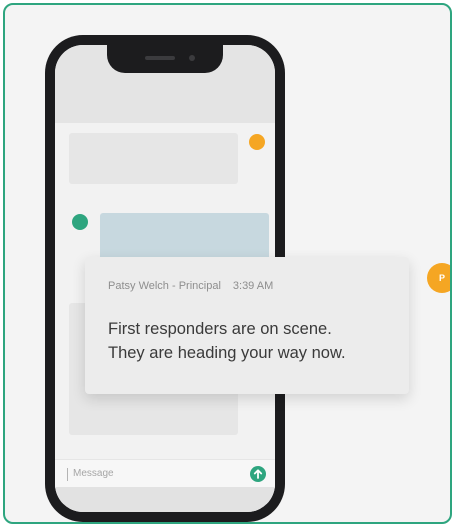 Image resolution: width=461 pixels, height=531 pixels. Describe the element at coordinates (257, 142) in the screenshot. I see `sender-avatar-dot` at that location.